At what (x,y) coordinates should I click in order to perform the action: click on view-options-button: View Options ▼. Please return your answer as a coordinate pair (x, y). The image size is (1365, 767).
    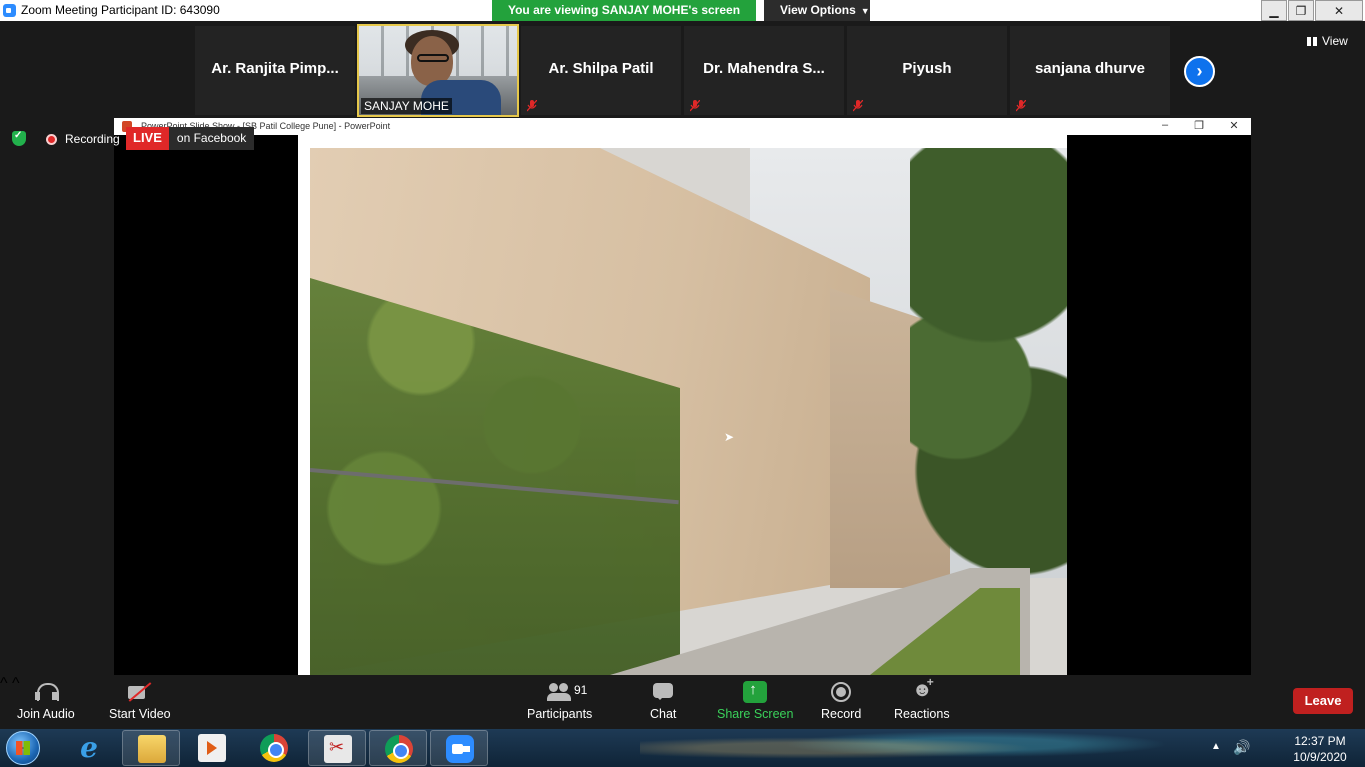
    Looking at the image, I should click on (817, 10).